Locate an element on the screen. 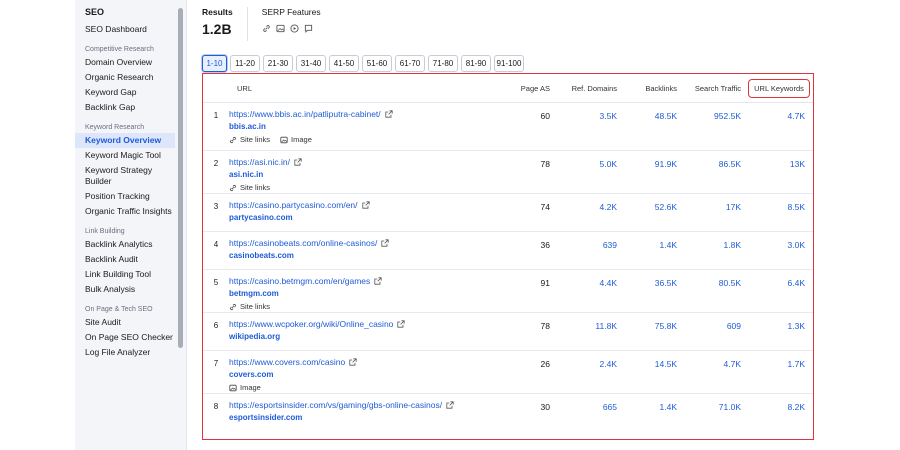 The width and height of the screenshot is (900, 450). col-search-traffic-header: Search Traffic is located at coordinates (709, 88).